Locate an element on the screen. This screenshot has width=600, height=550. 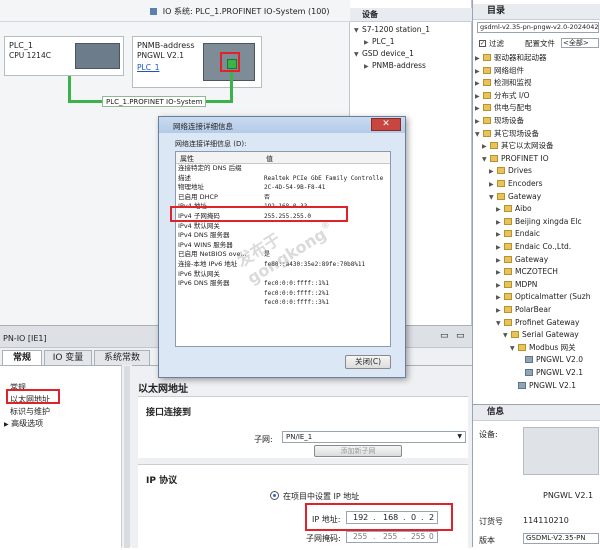
catalog-item: ▶ MCZOTECH is located at coordinates (527, 272).